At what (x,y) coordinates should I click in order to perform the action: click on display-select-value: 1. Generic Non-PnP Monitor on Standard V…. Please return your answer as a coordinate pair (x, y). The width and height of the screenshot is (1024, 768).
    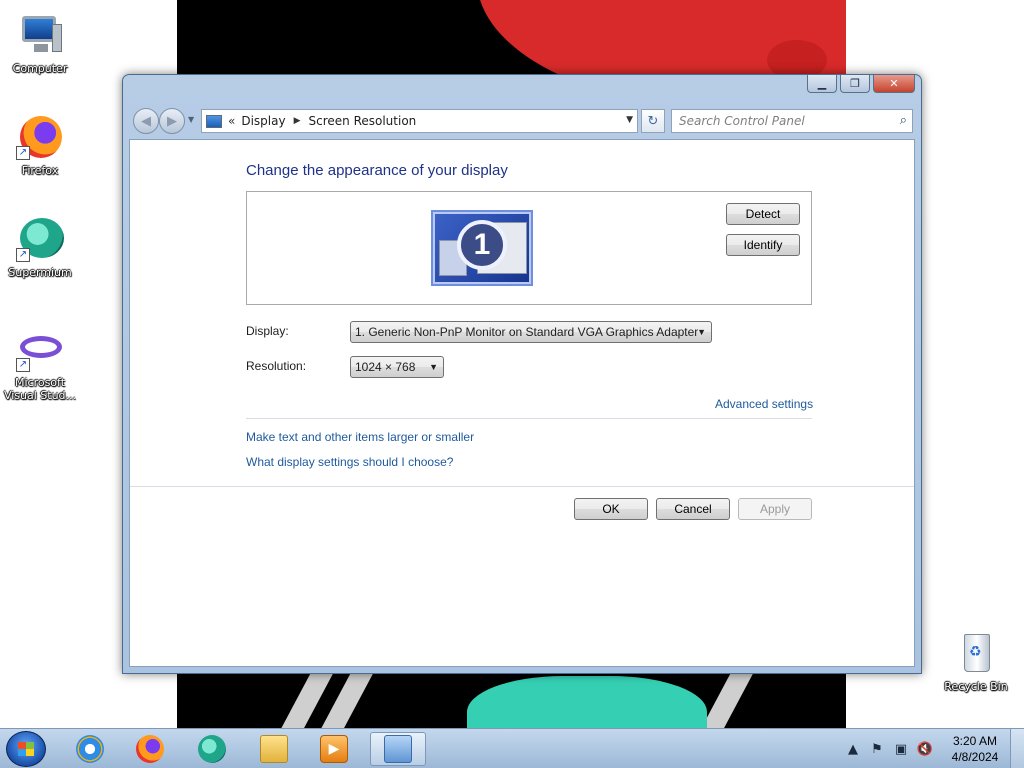
    Looking at the image, I should click on (527, 332).